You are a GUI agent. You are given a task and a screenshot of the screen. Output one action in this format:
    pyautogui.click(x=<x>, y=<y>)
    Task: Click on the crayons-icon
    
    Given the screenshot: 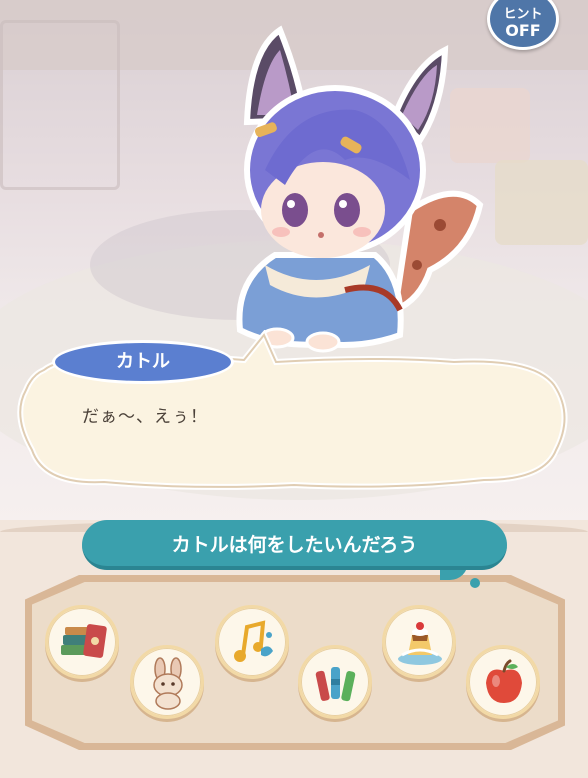 What is the action you would take?
    pyautogui.click(x=335, y=684)
    